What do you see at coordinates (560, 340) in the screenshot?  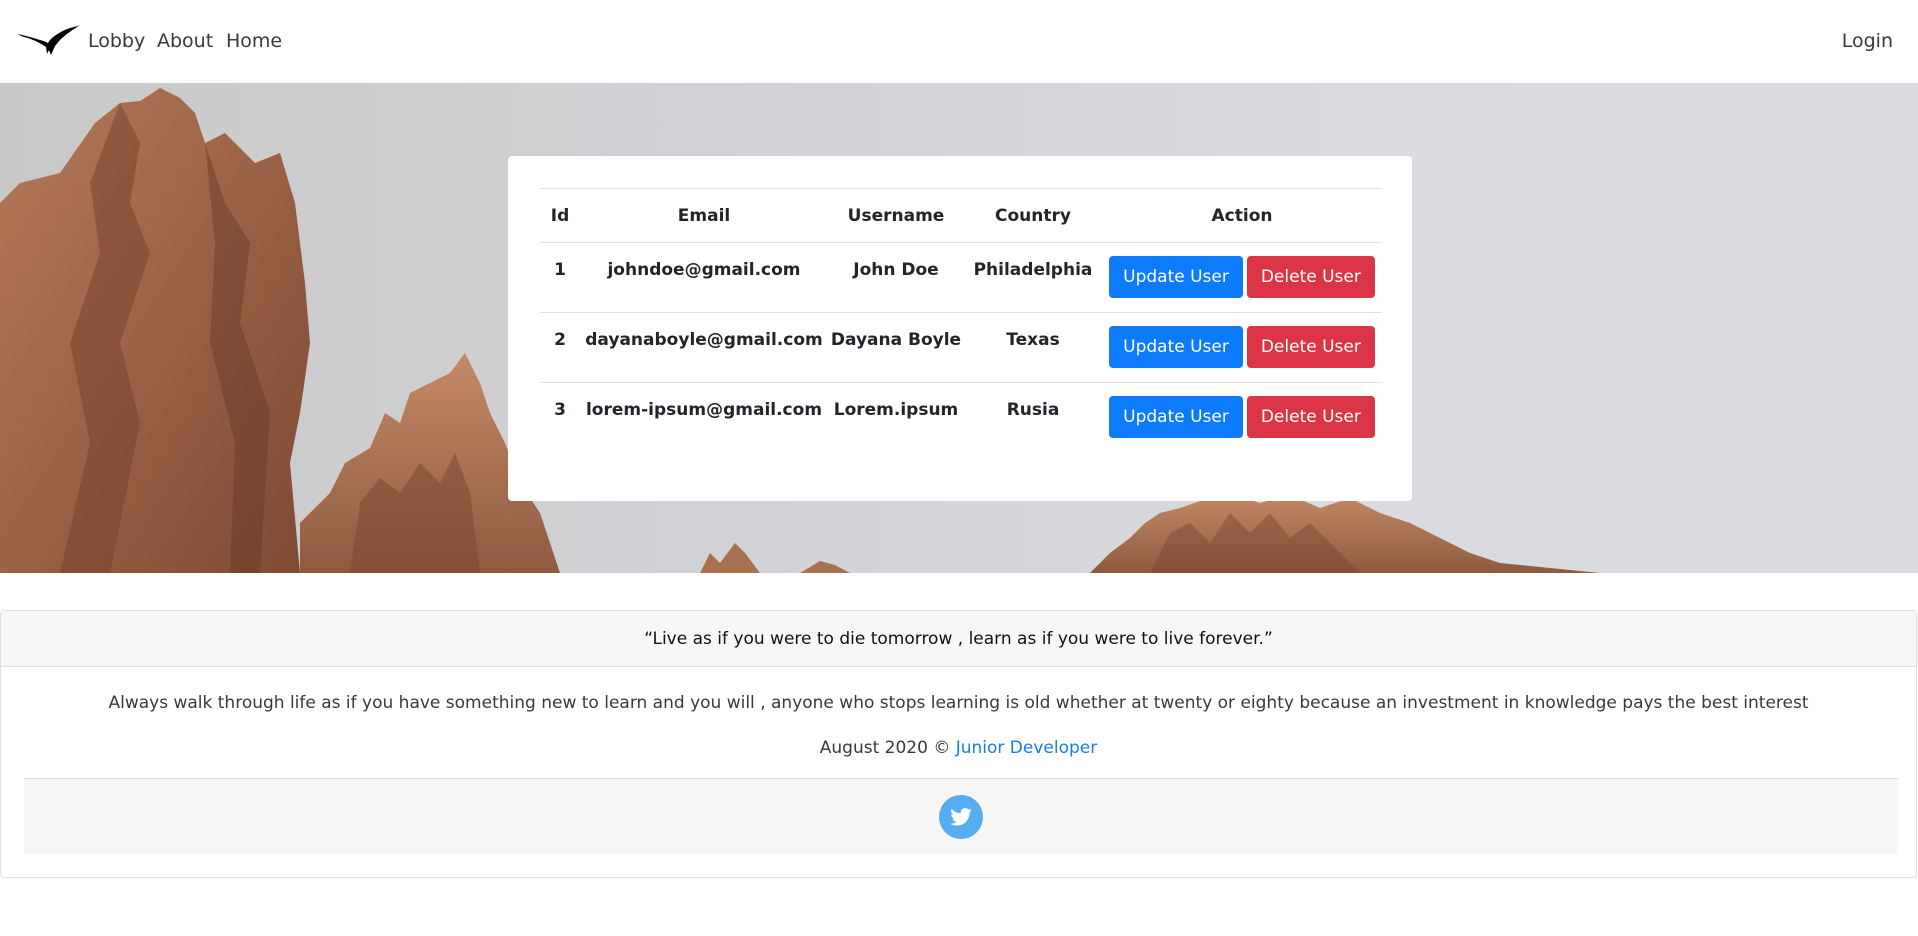 I see `cell-id: 2` at bounding box center [560, 340].